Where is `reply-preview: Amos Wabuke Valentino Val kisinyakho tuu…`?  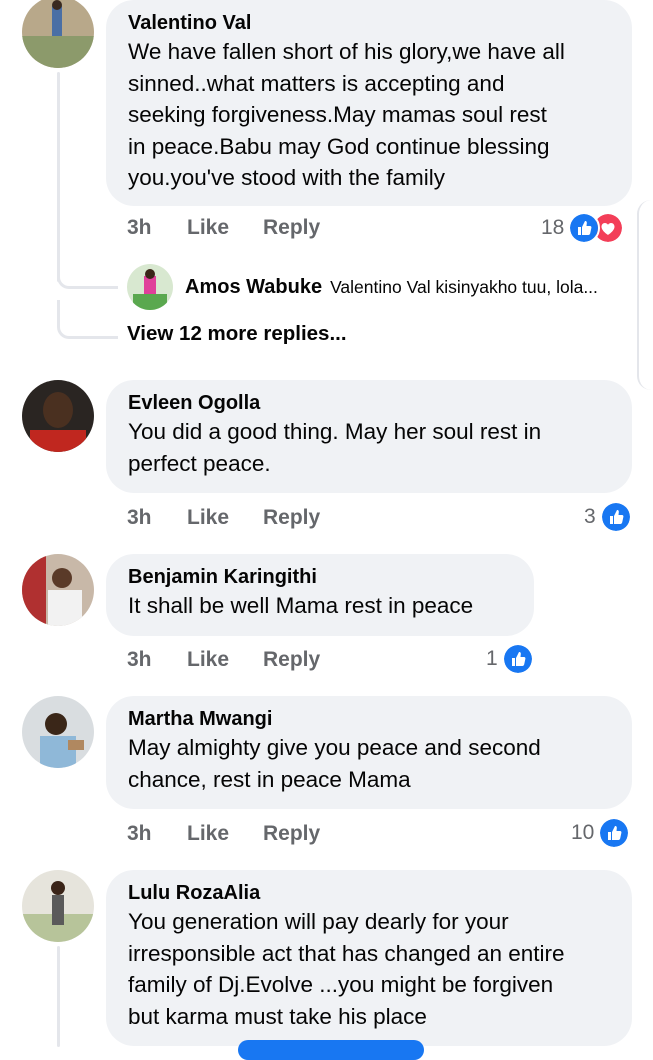
reply-preview: Amos Wabuke Valentino Val kisinyakho tuu… is located at coordinates (362, 287).